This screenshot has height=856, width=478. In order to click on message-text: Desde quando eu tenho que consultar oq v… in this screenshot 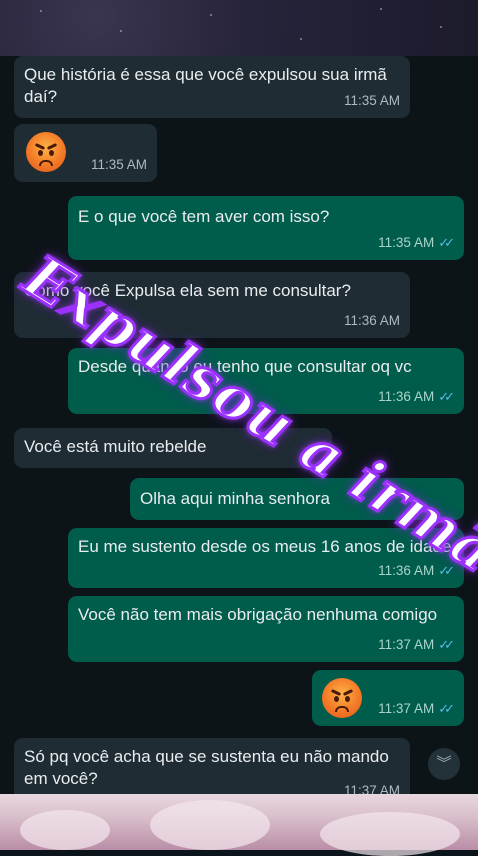, I will do `click(245, 366)`.